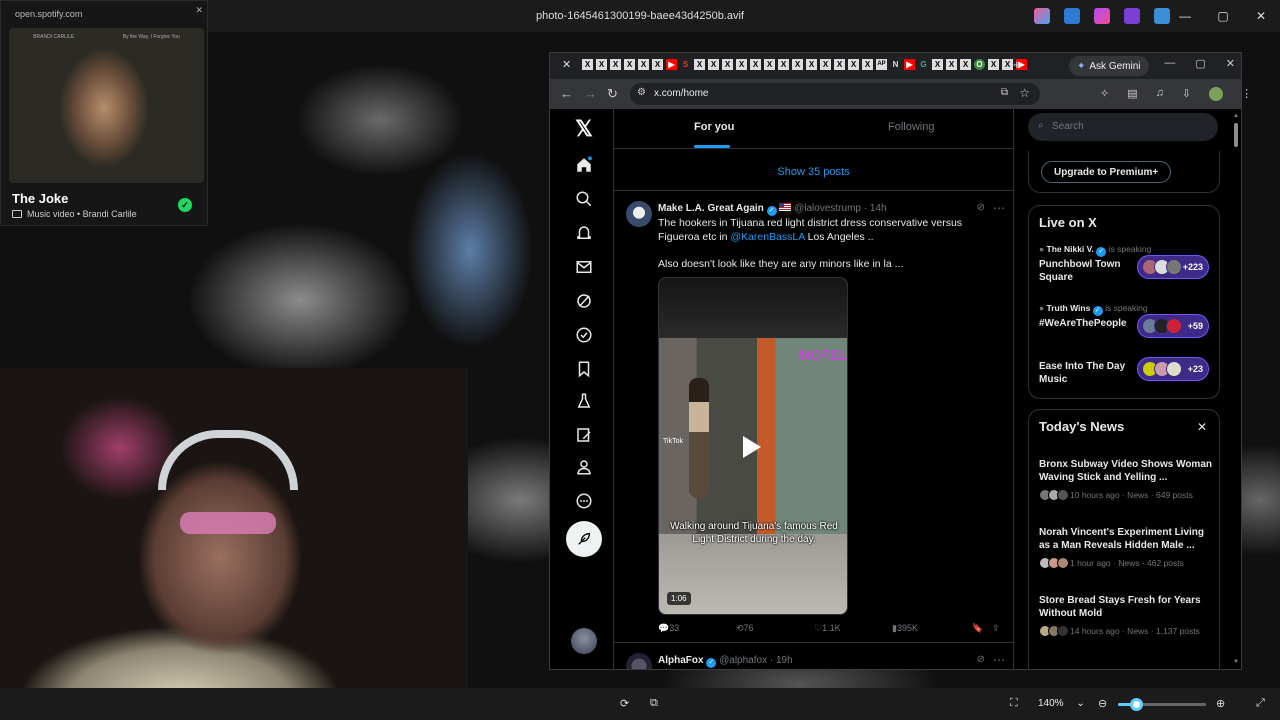 This screenshot has height=720, width=1280. Describe the element at coordinates (1017, 64) in the screenshot. I see `new-tab-button: +` at that location.